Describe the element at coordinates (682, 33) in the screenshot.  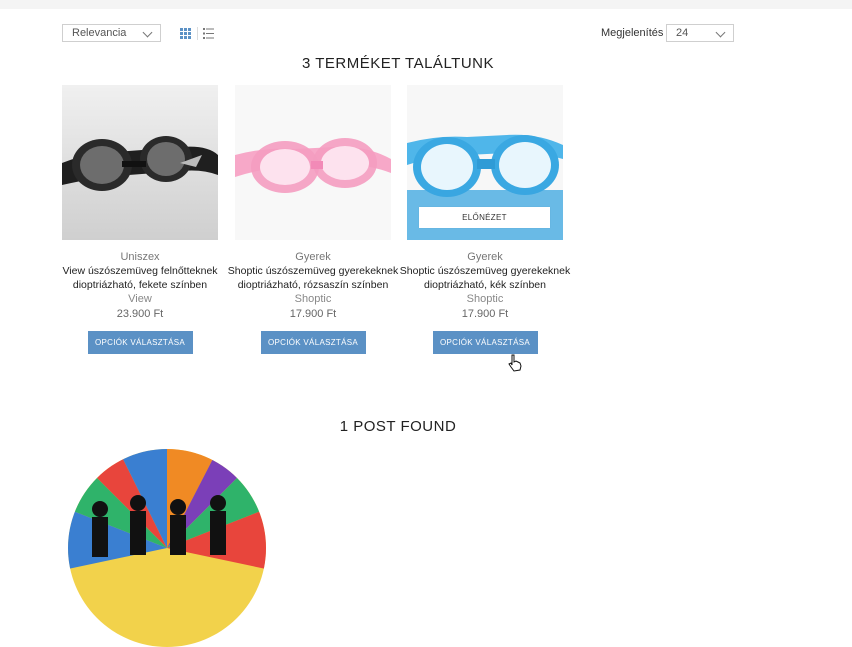
I see `per-page-value: 24` at that location.